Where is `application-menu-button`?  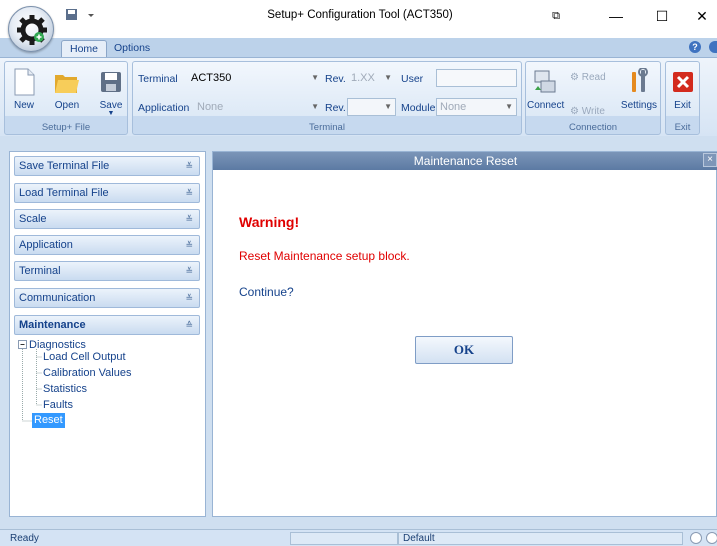 application-menu-button is located at coordinates (31, 29).